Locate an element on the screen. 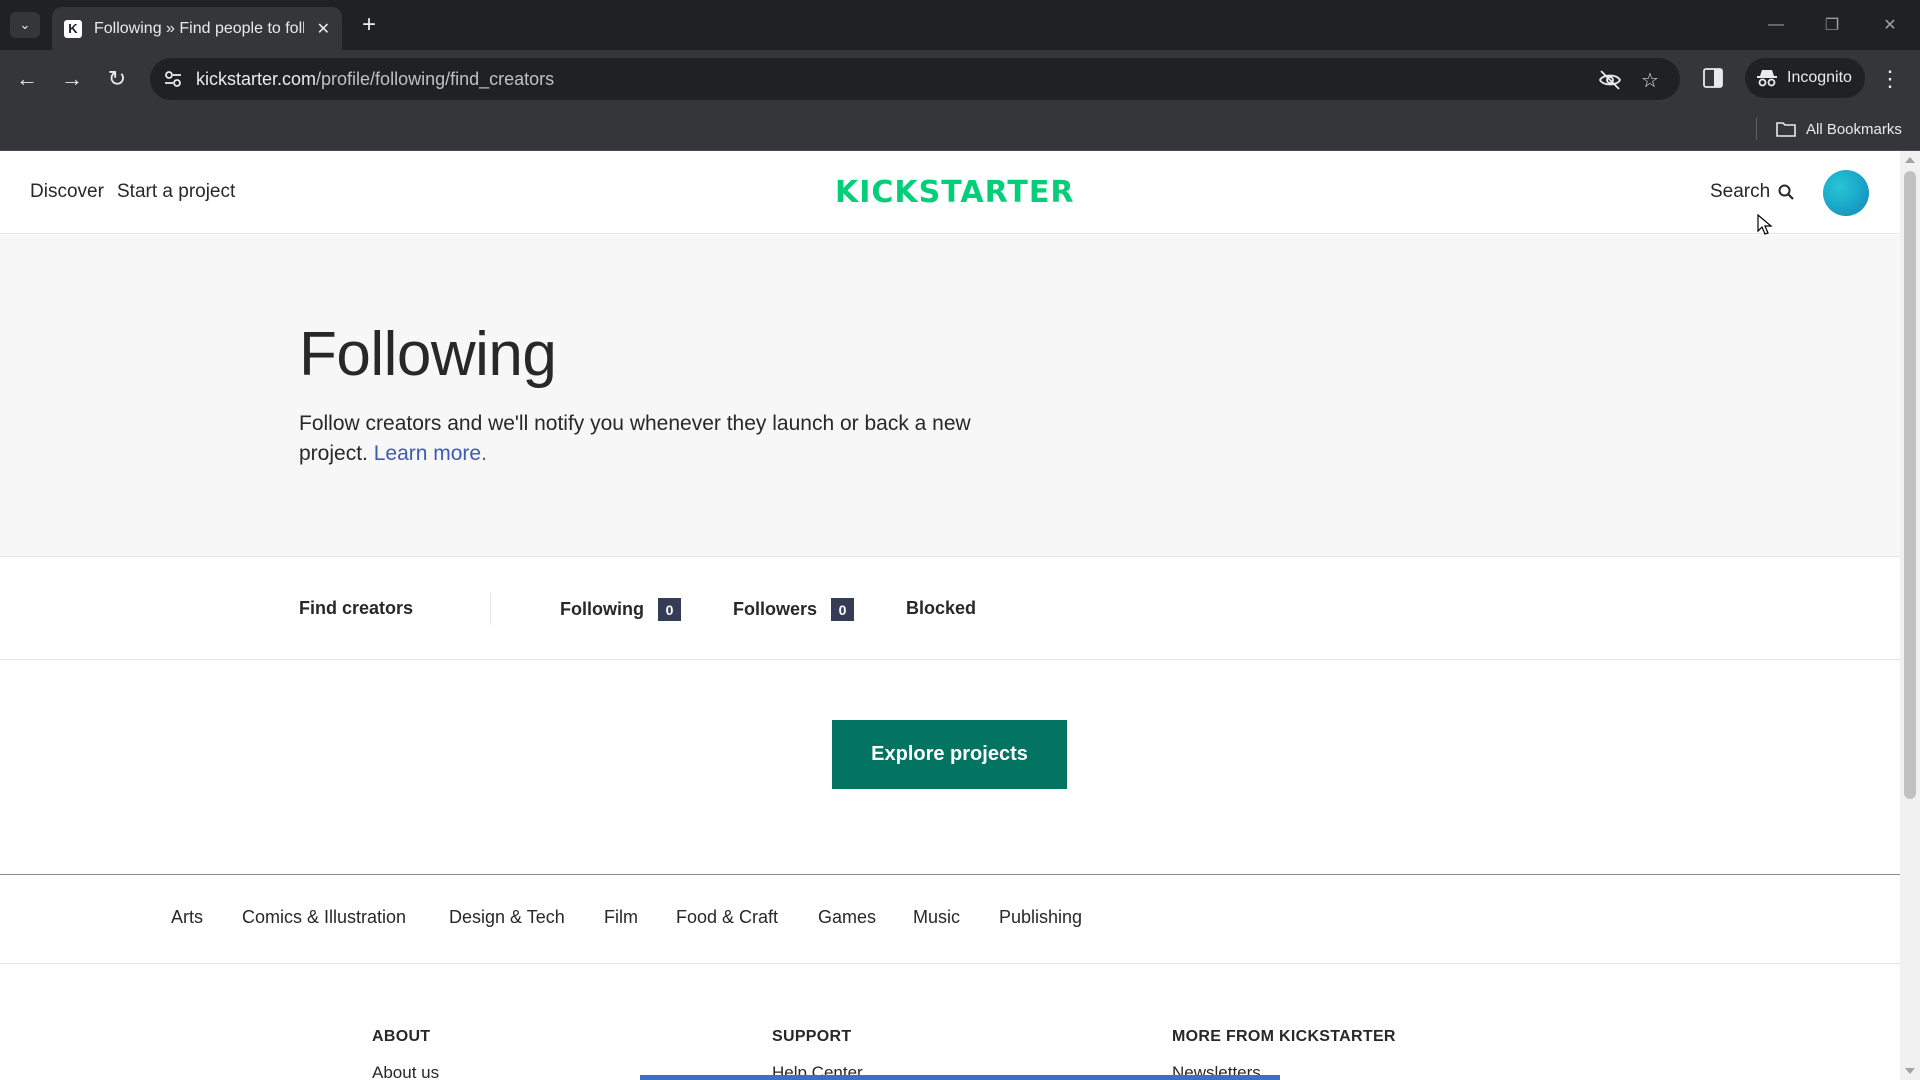  minimize-button: — is located at coordinates (1776, 25).